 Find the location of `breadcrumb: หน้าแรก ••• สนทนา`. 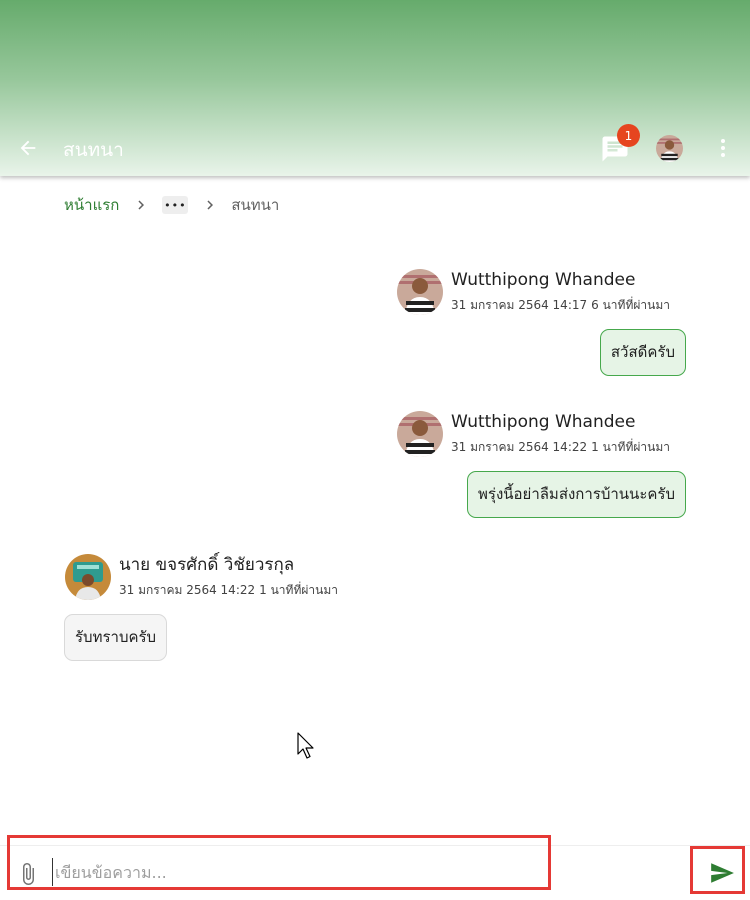

breadcrumb: หน้าแรก ••• สนทนา is located at coordinates (171, 205).